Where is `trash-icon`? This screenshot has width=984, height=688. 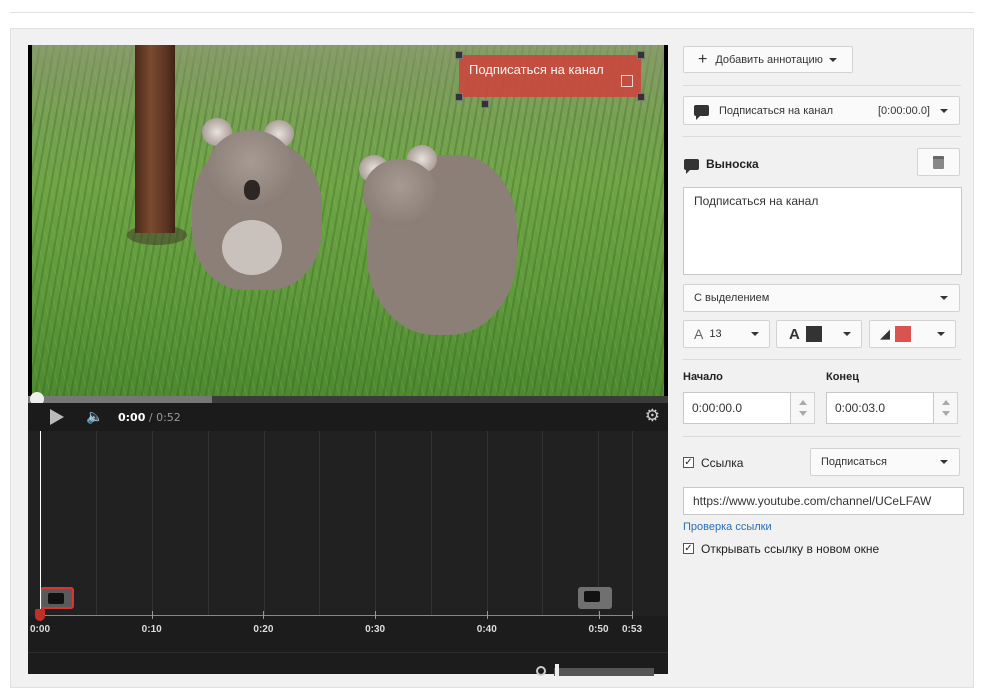
trash-icon is located at coordinates (938, 162).